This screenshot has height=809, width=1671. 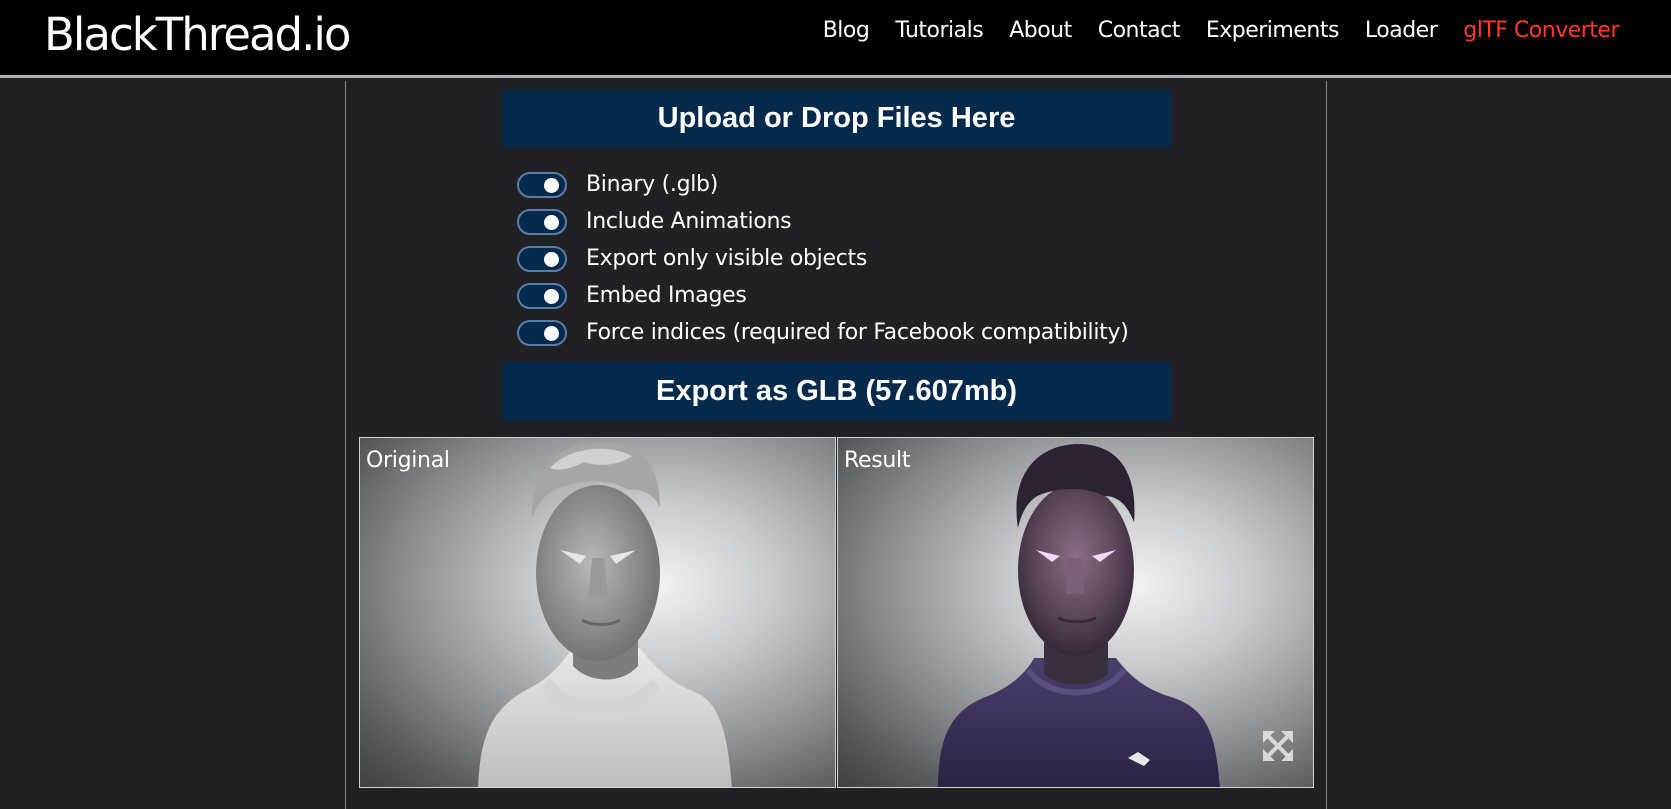 I want to click on export-glb-button: Export as GLB (57.607mb), so click(x=836, y=391).